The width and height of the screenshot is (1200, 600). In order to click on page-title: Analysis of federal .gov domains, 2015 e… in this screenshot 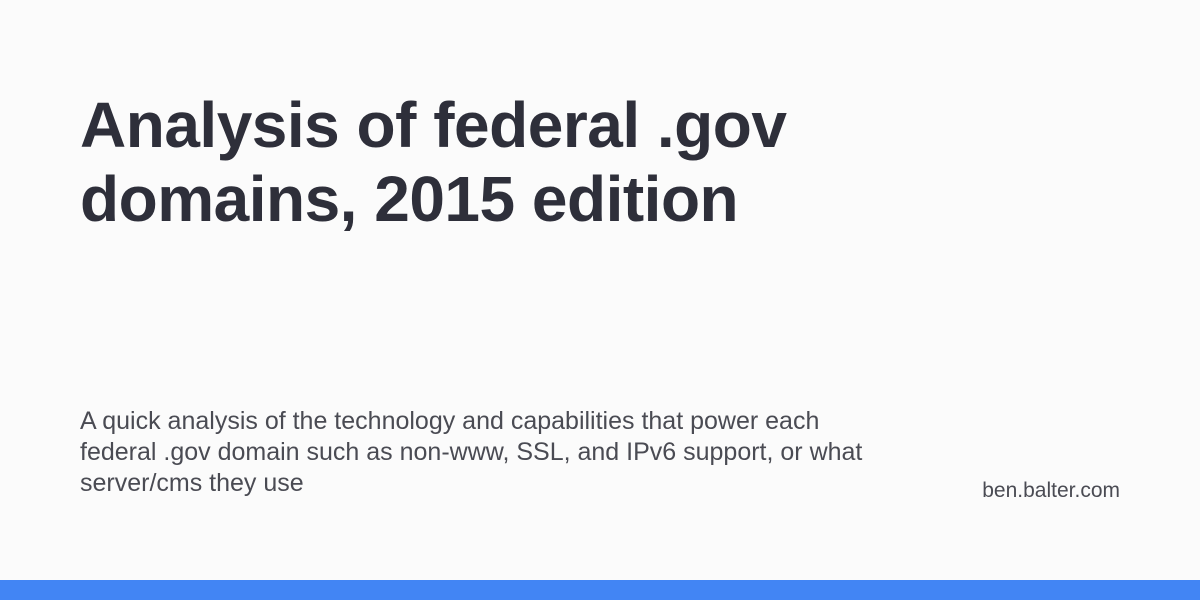, I will do `click(433, 162)`.